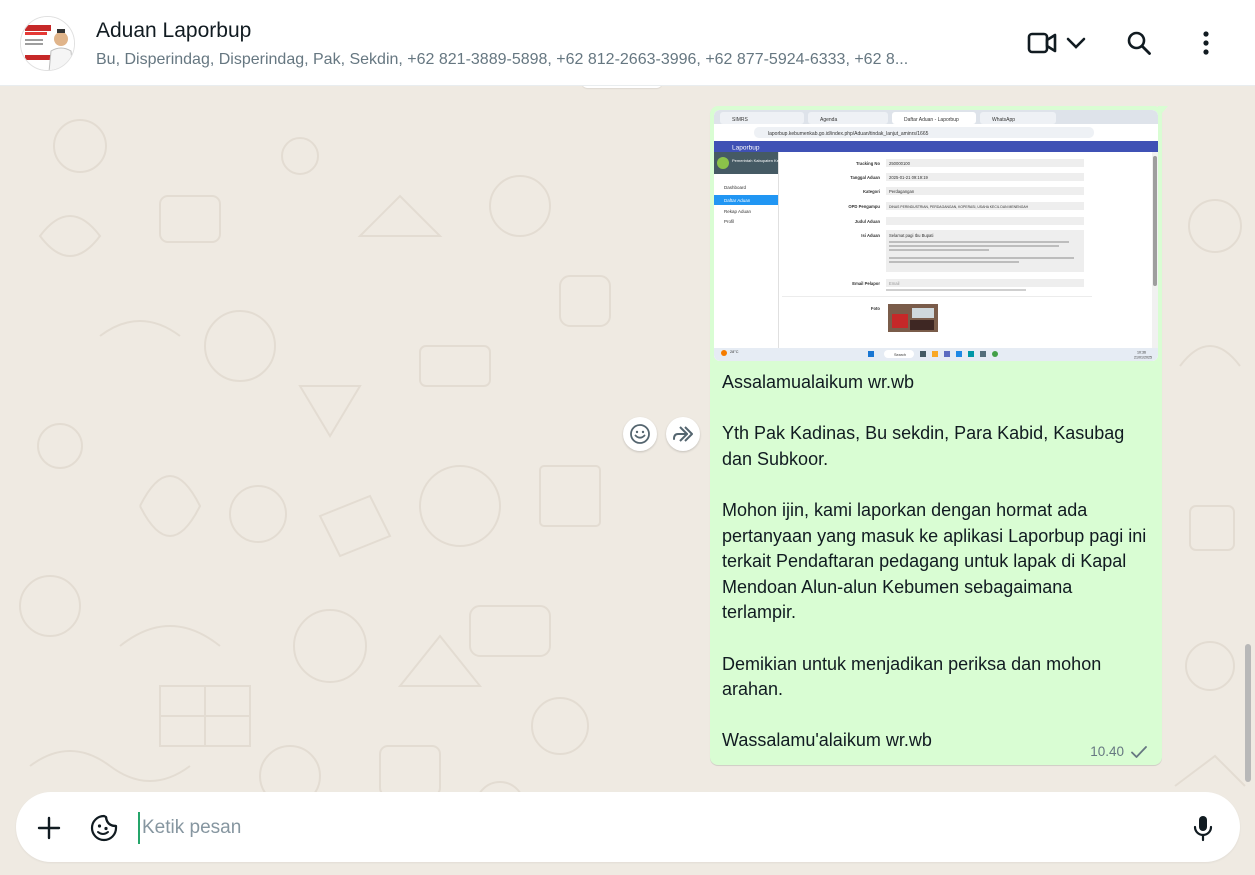 Image resolution: width=1255 pixels, height=875 pixels. What do you see at coordinates (653, 828) in the screenshot?
I see `message-input` at bounding box center [653, 828].